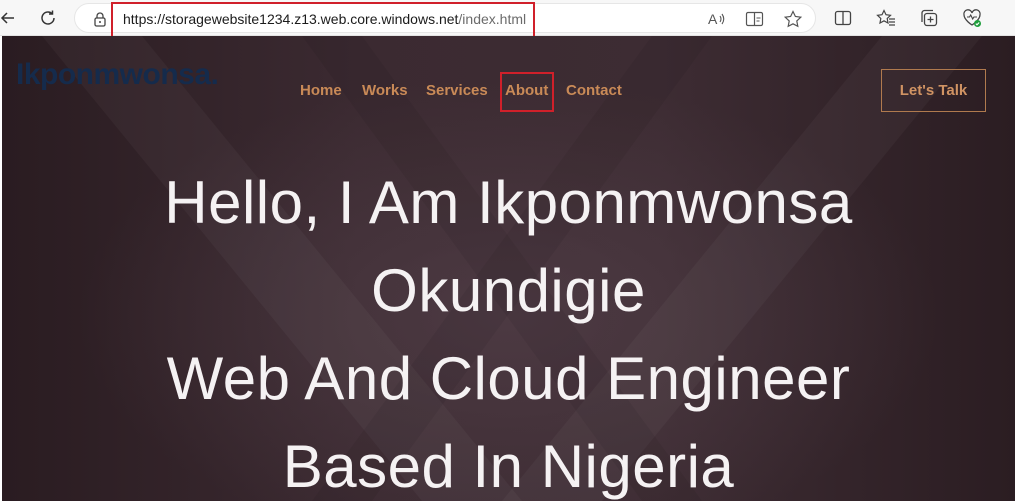  Describe the element at coordinates (843, 18) in the screenshot. I see `split-screen-icon` at that location.